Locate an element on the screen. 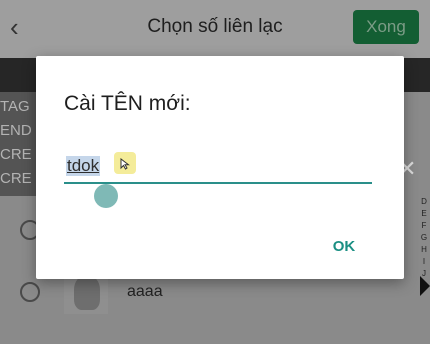 The width and height of the screenshot is (430, 344). name-input: tdok is located at coordinates (218, 167).